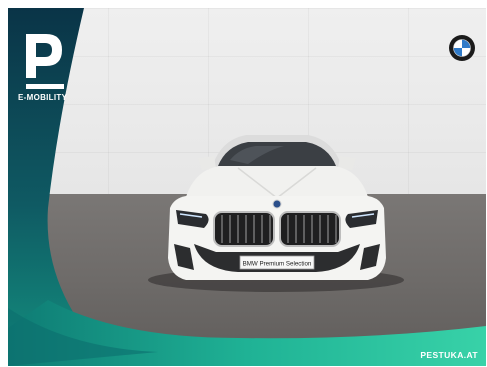 This screenshot has height=367, width=487. I want to click on dealer-watermark: PESTUKA.AT, so click(449, 355).